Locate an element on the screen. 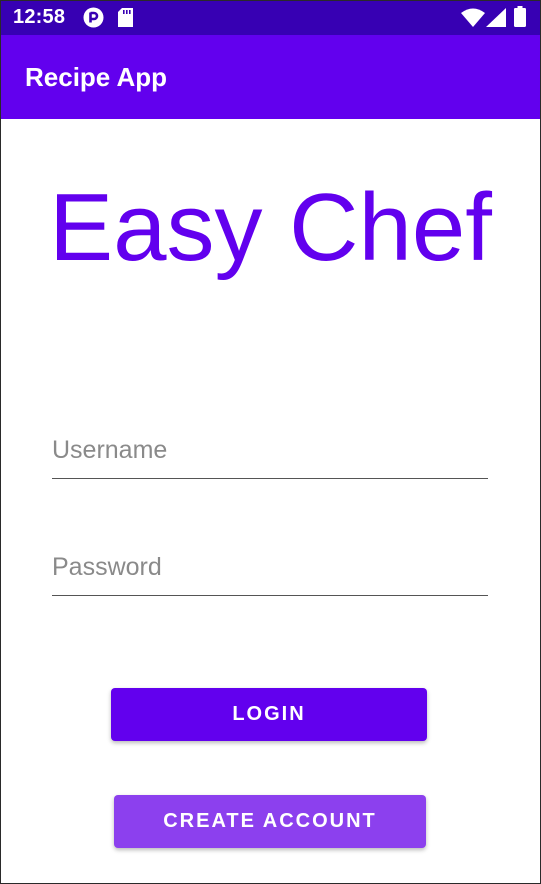 The height and width of the screenshot is (884, 541). p-badge-icon is located at coordinates (93, 20).